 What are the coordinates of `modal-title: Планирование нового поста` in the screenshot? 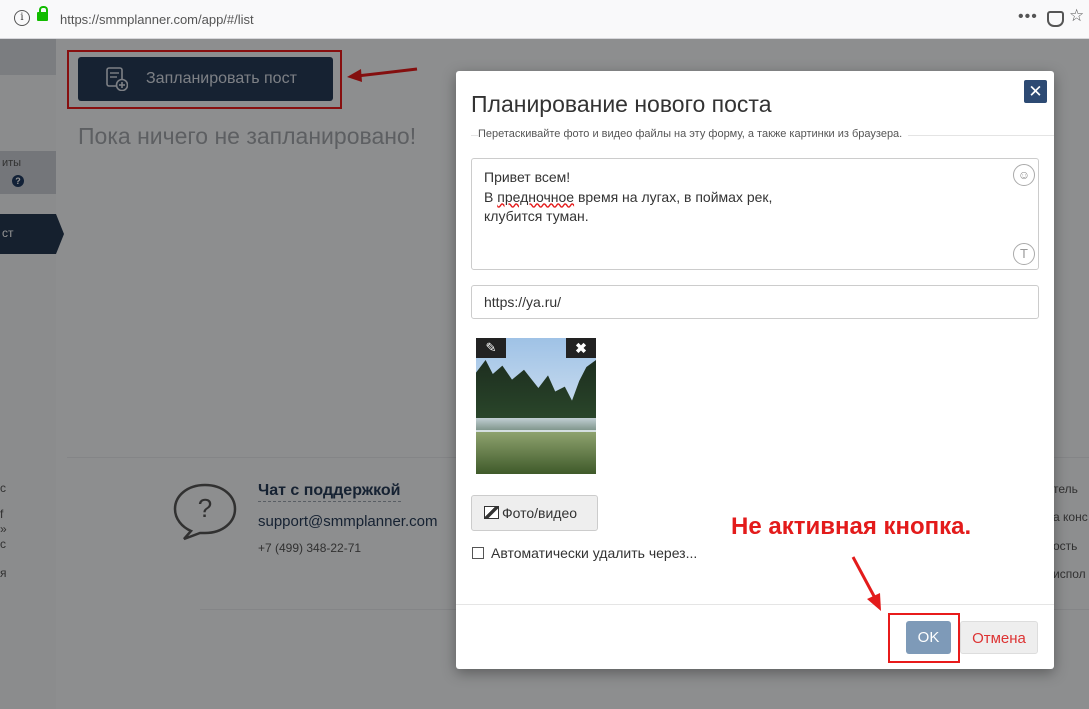 It's located at (621, 104).